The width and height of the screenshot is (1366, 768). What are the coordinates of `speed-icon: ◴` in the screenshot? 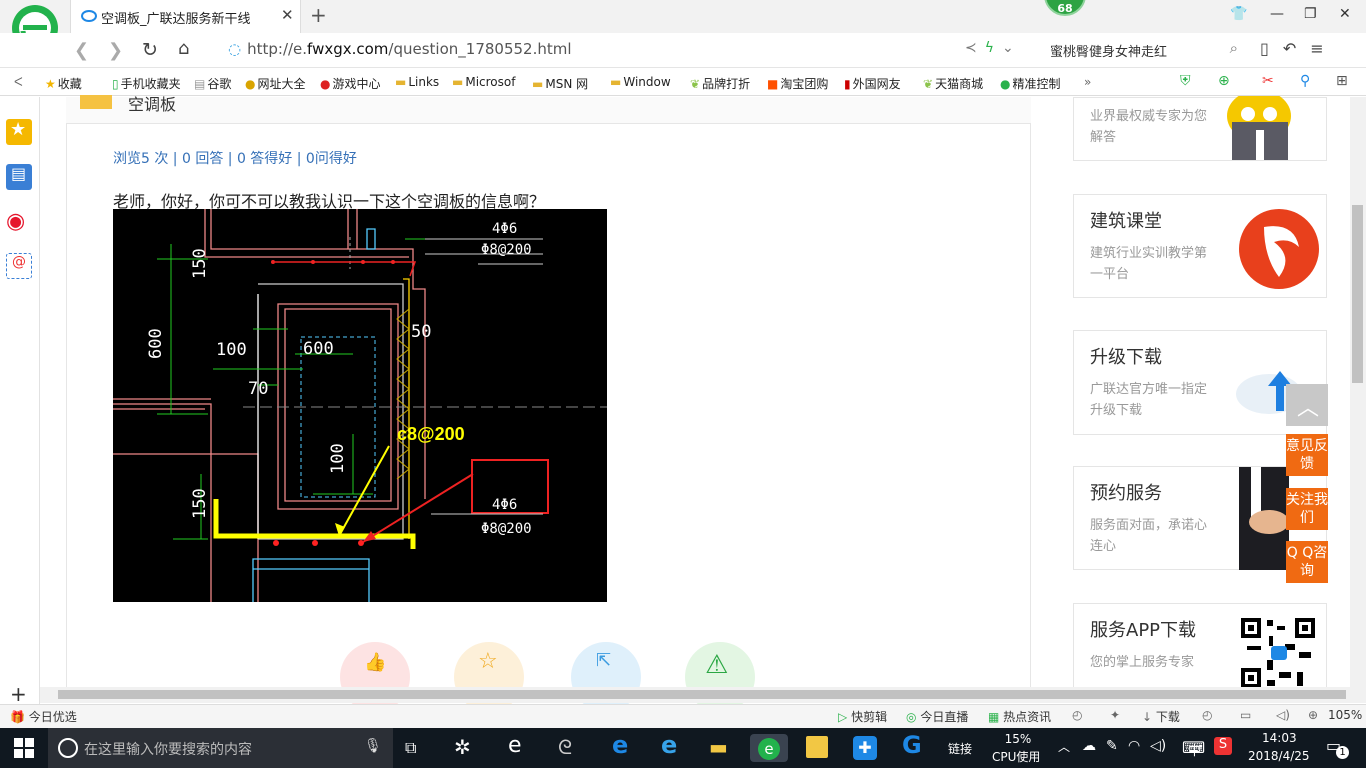 It's located at (1077, 715).